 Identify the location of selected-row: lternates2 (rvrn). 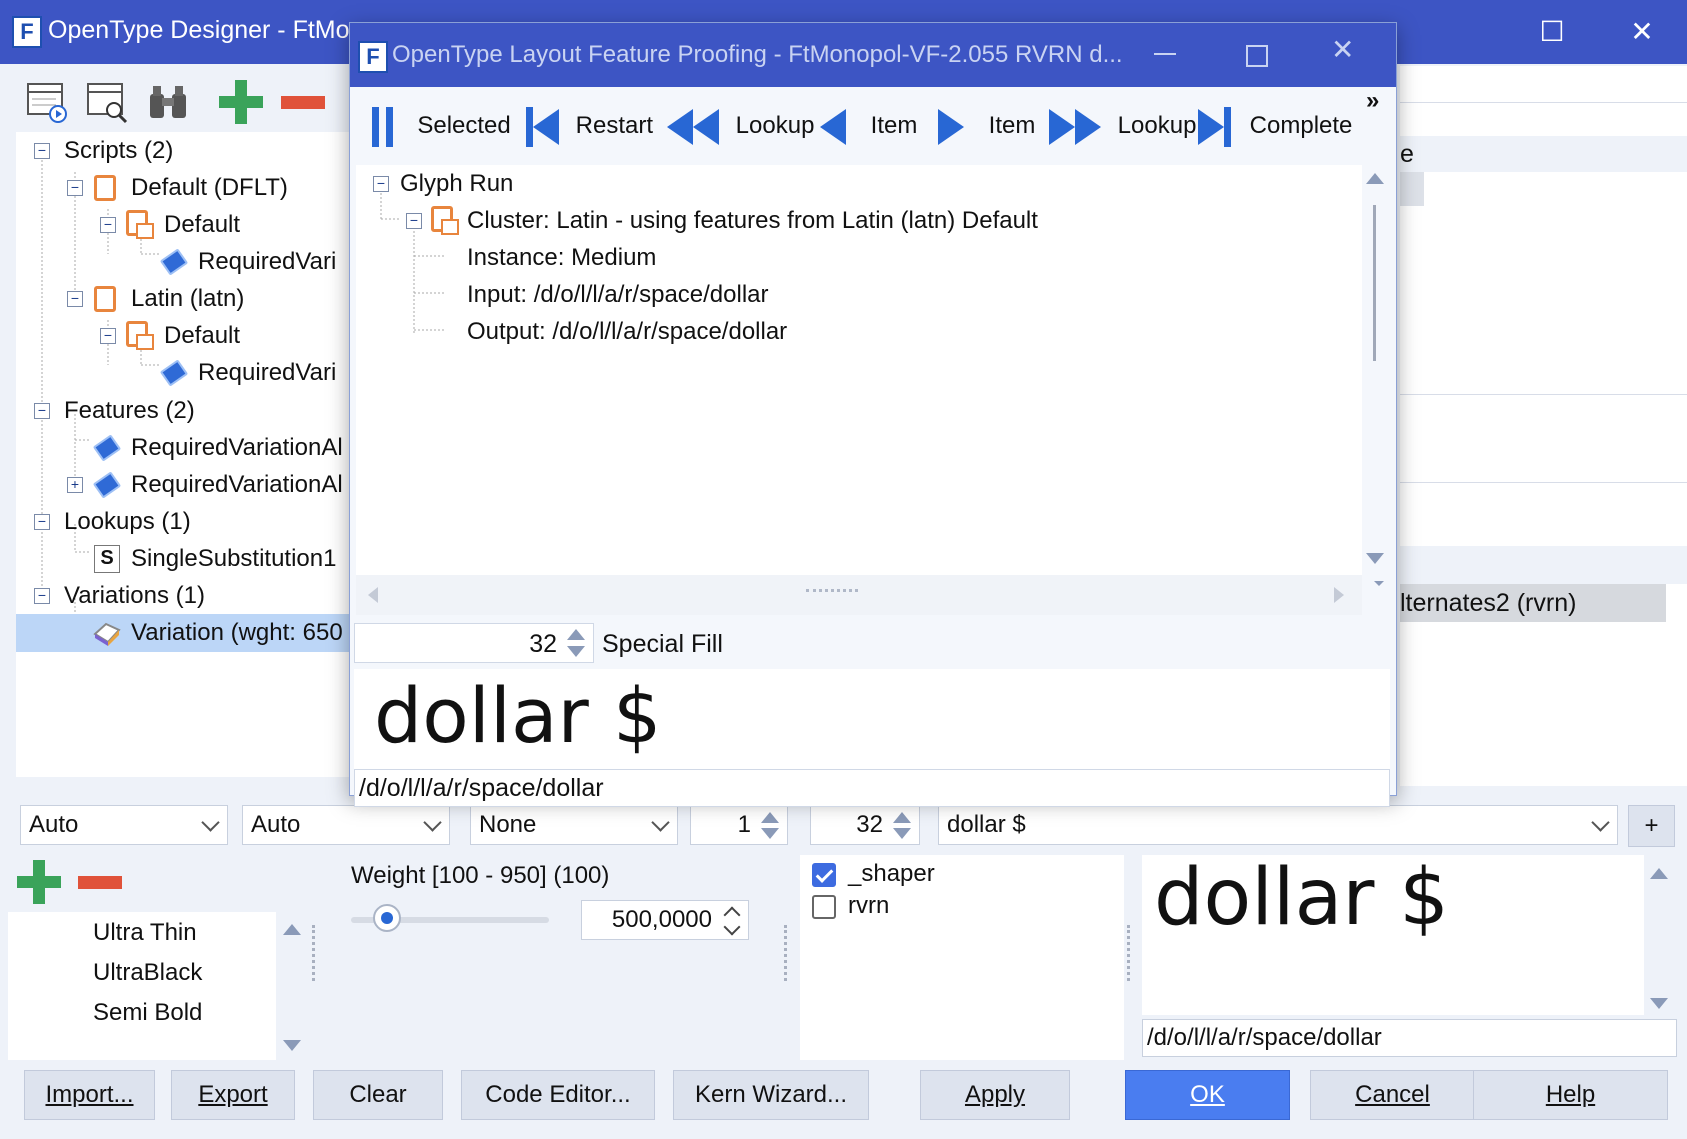
(1533, 603).